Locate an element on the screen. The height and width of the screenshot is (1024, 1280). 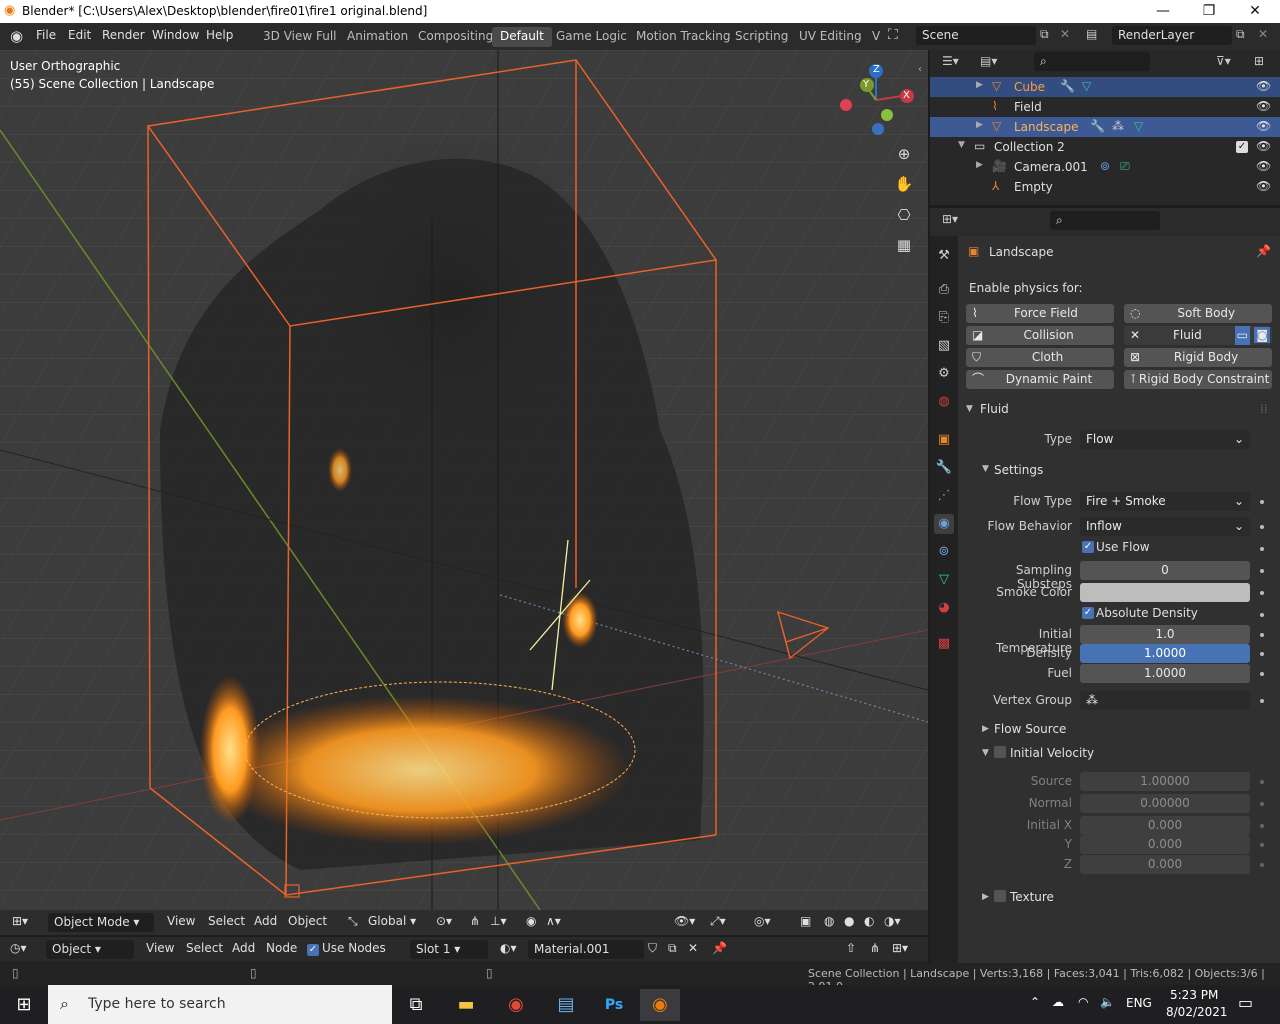
menu-add: Add is located at coordinates (265, 921).